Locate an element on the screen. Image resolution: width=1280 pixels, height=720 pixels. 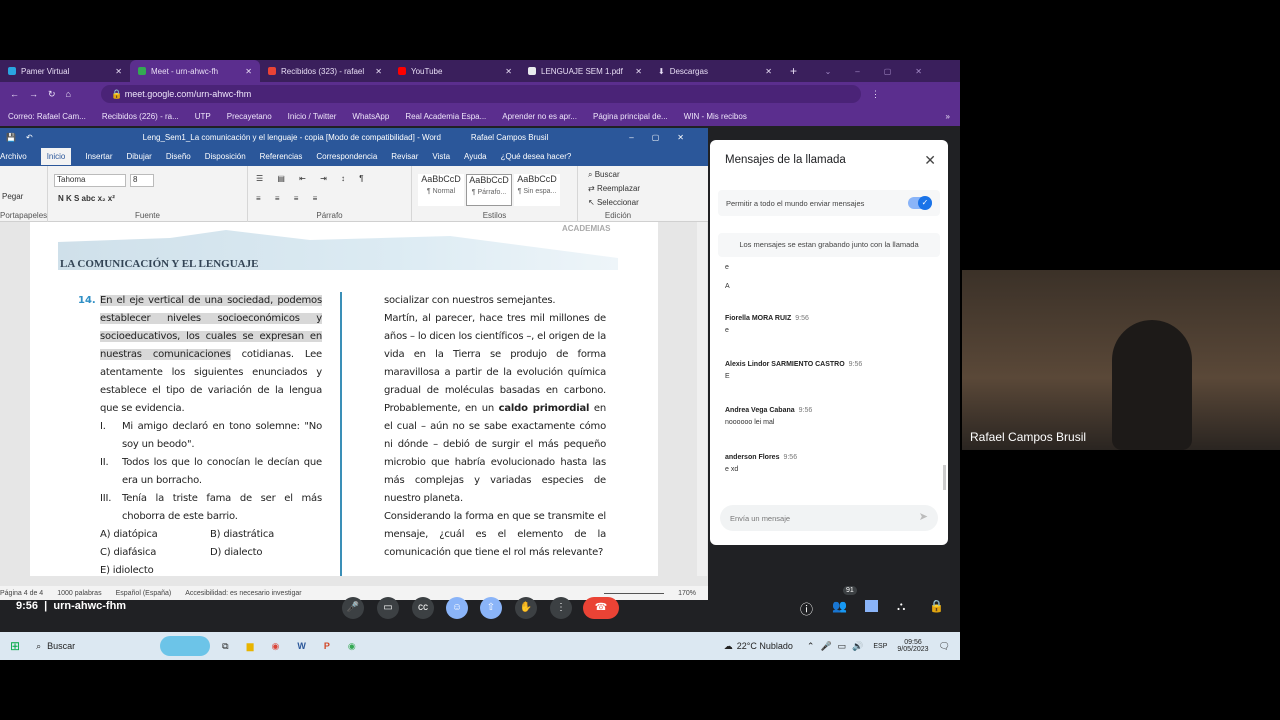
list-icons: ☰ ▤ ⇤ ⇥ ↕ ¶ is located at coordinates (313, 178).